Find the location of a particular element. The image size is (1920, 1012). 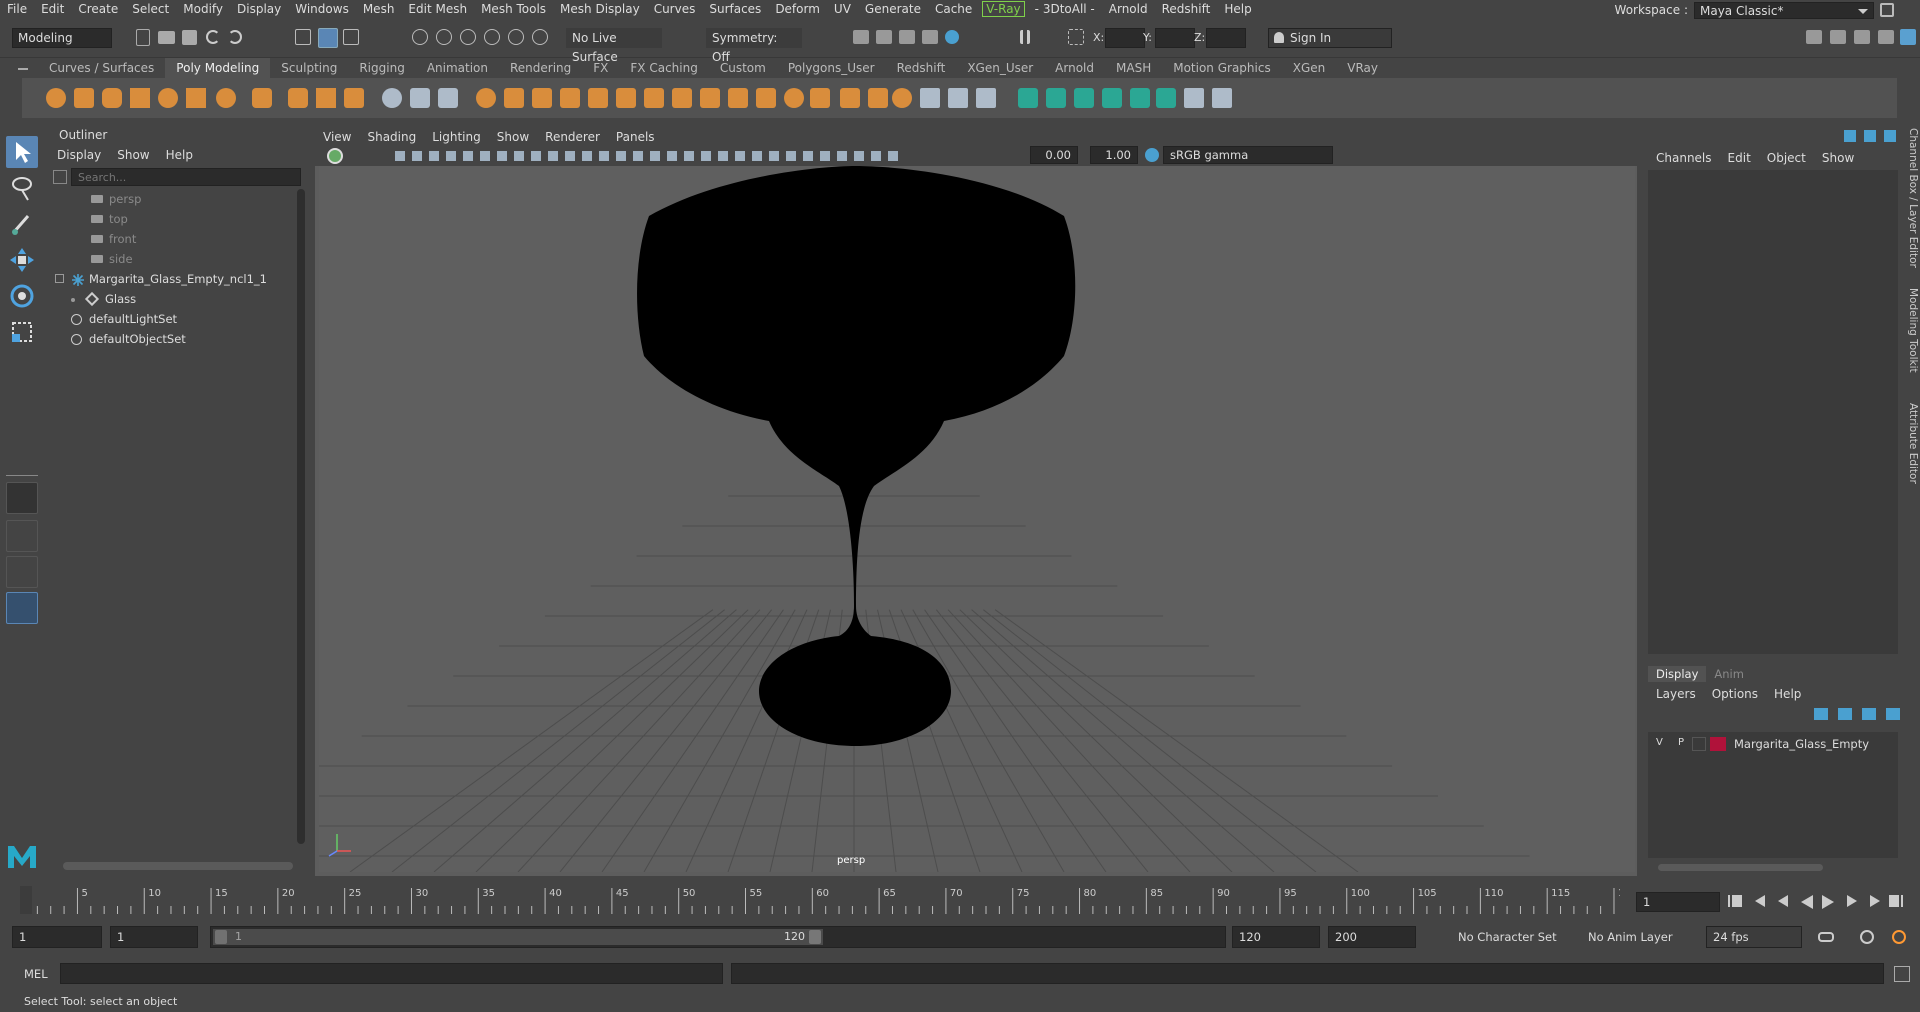

poly-disc-icon is located at coordinates (226, 98).